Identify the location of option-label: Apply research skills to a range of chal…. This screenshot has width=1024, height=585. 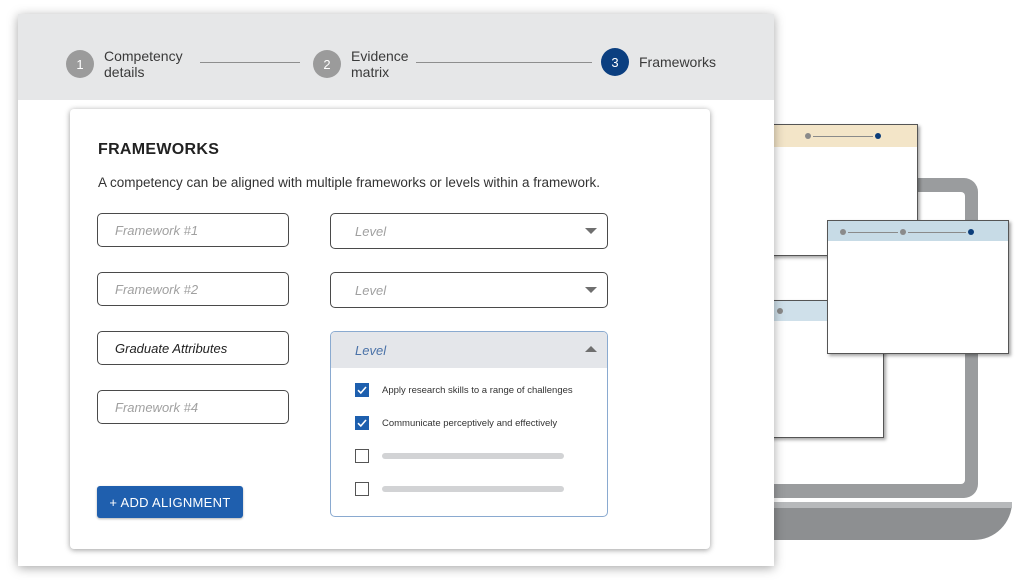
(477, 390).